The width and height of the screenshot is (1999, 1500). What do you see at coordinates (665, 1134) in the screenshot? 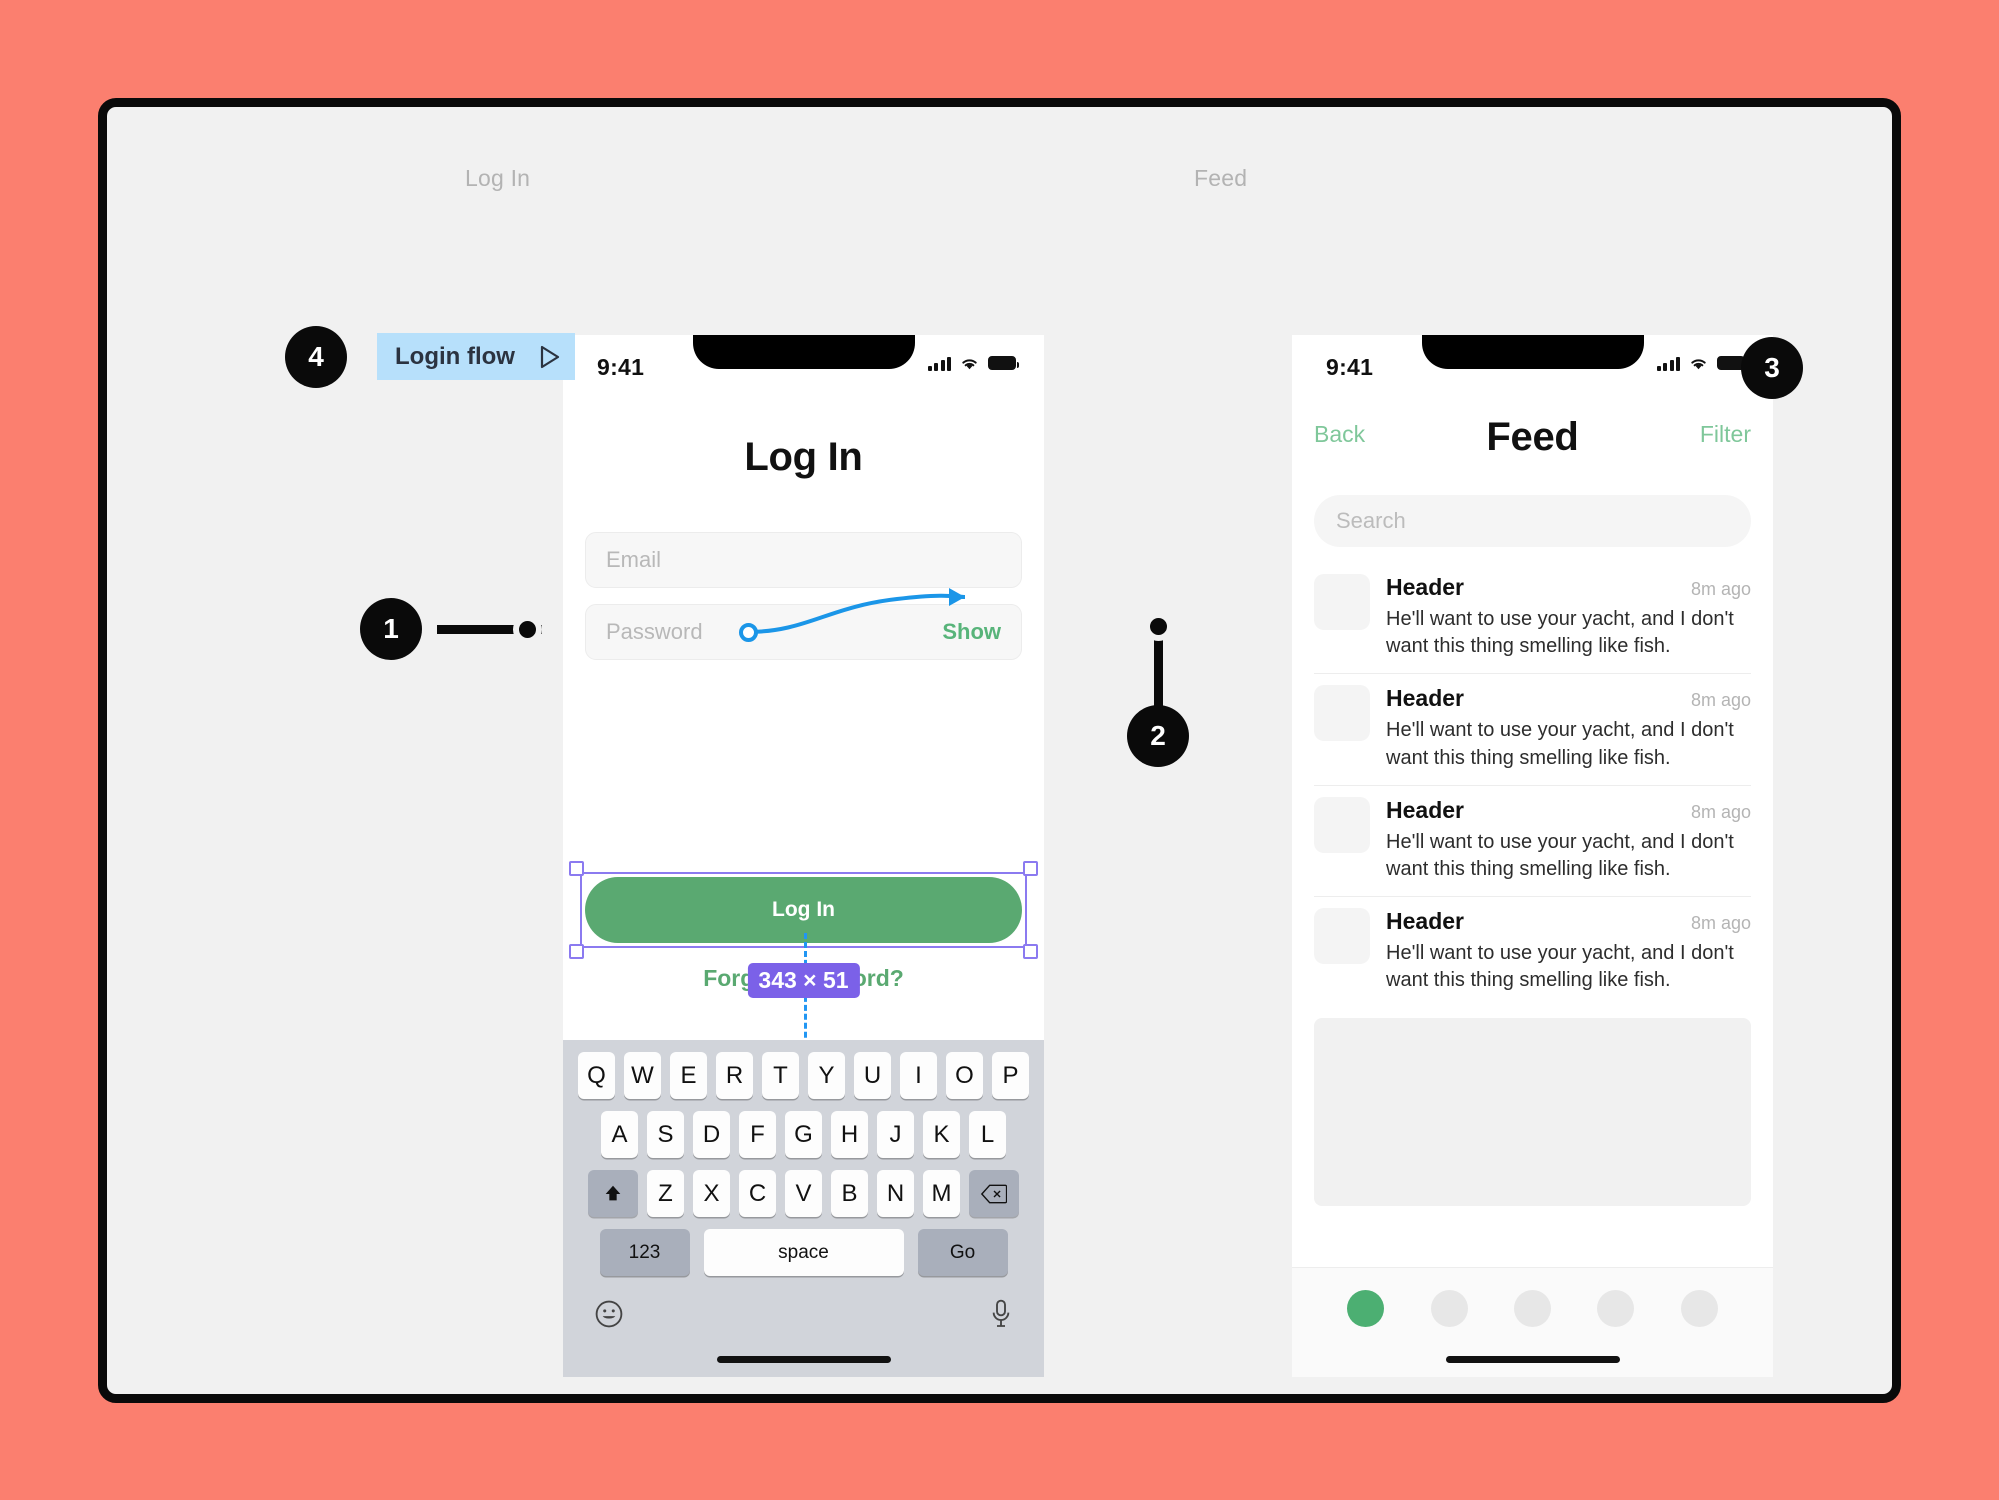
I see `key-s: S` at bounding box center [665, 1134].